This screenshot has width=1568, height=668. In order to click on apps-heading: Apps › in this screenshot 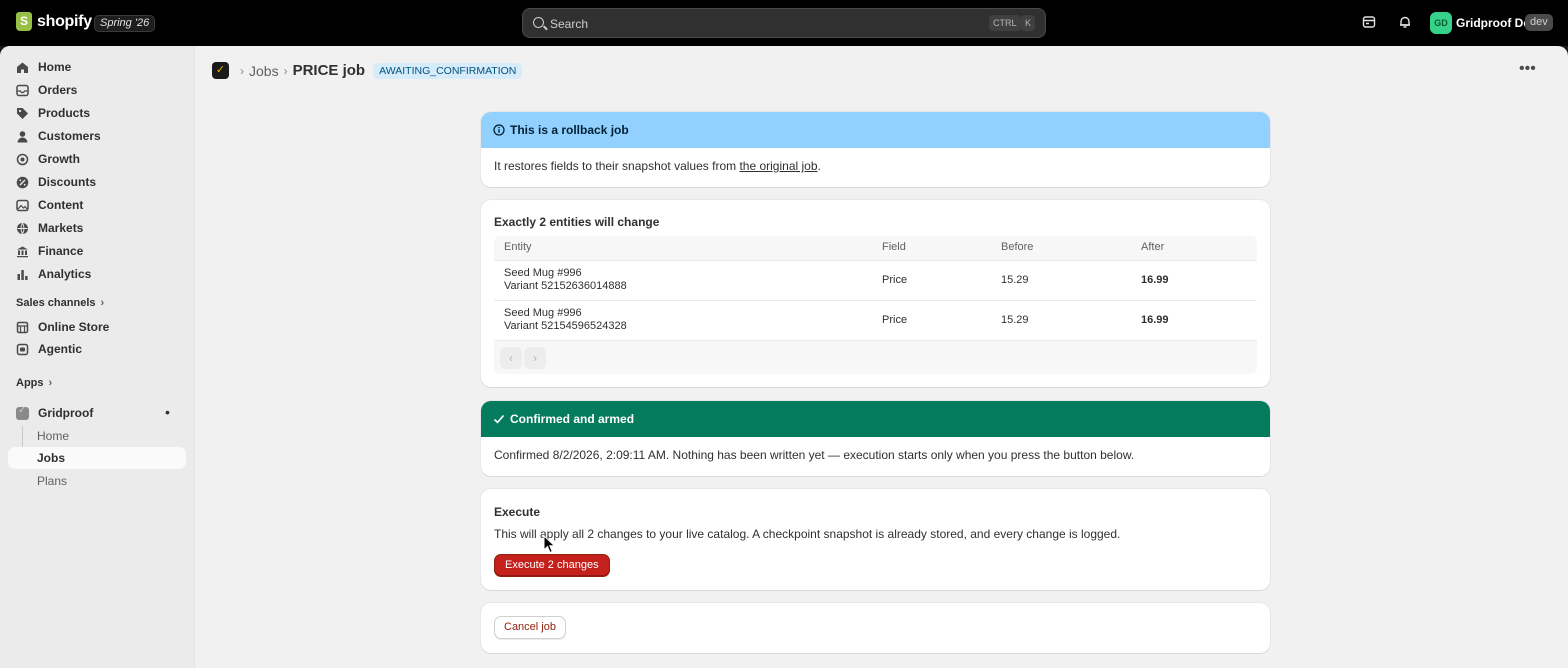, I will do `click(34, 383)`.